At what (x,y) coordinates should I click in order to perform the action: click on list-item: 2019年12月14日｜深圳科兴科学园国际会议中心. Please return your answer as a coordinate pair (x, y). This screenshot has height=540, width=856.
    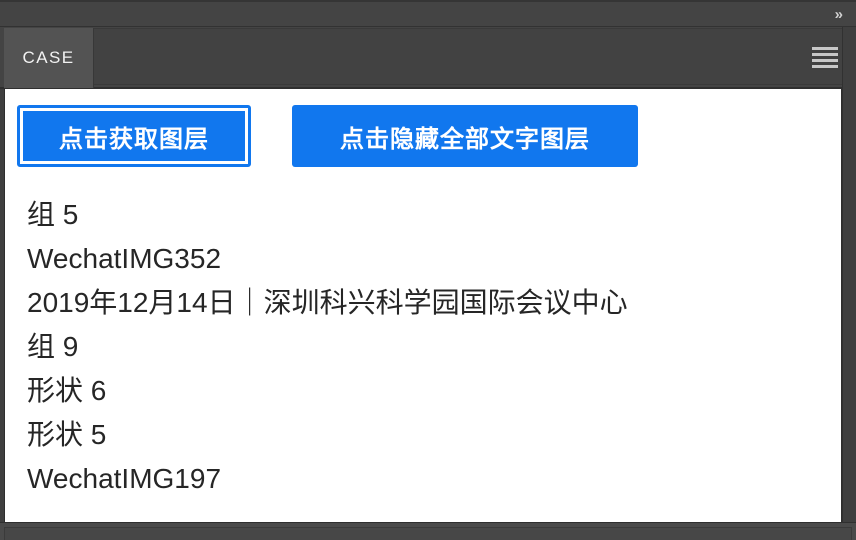
    Looking at the image, I should click on (423, 303).